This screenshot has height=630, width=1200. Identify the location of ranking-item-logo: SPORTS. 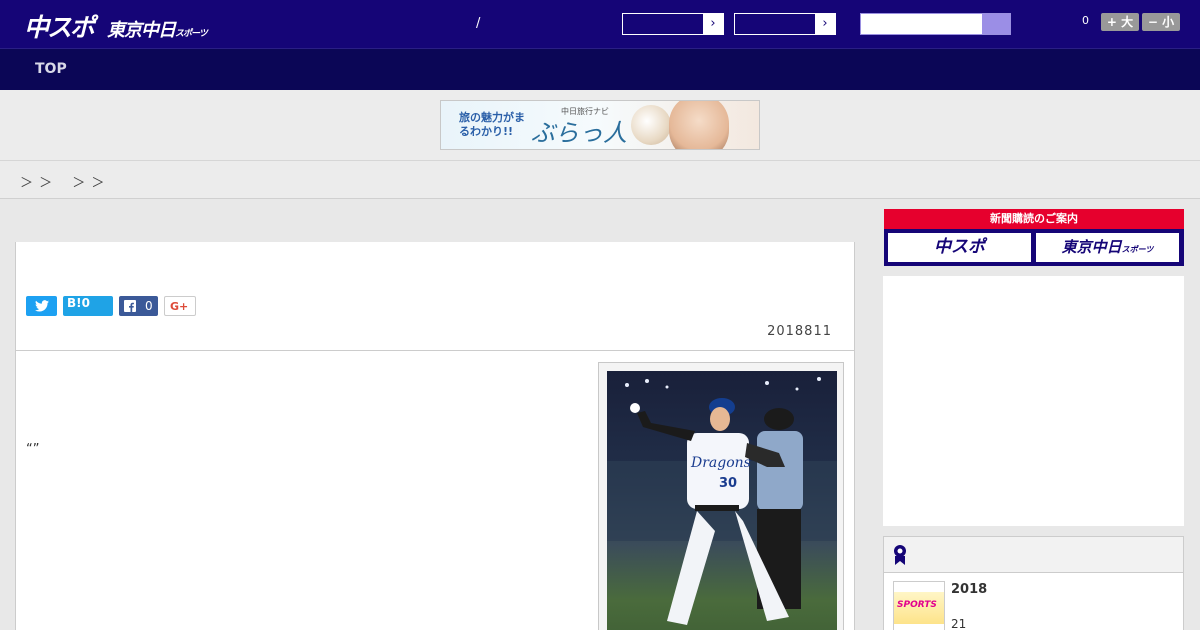
(917, 605).